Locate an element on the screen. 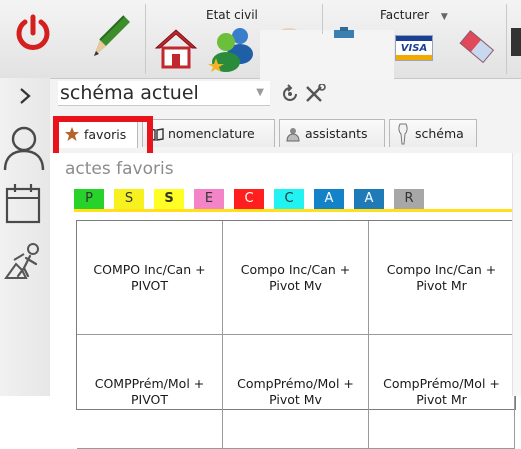 This screenshot has height=449, width=521. schema-row: schéma actuel ▼ is located at coordinates (285, 96).